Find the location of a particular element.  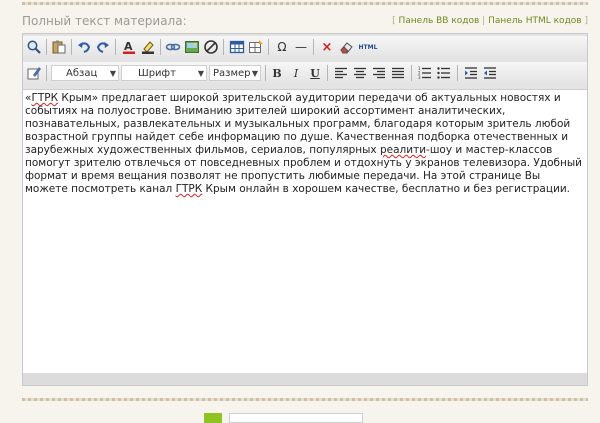

undo-icon is located at coordinates (84, 47).